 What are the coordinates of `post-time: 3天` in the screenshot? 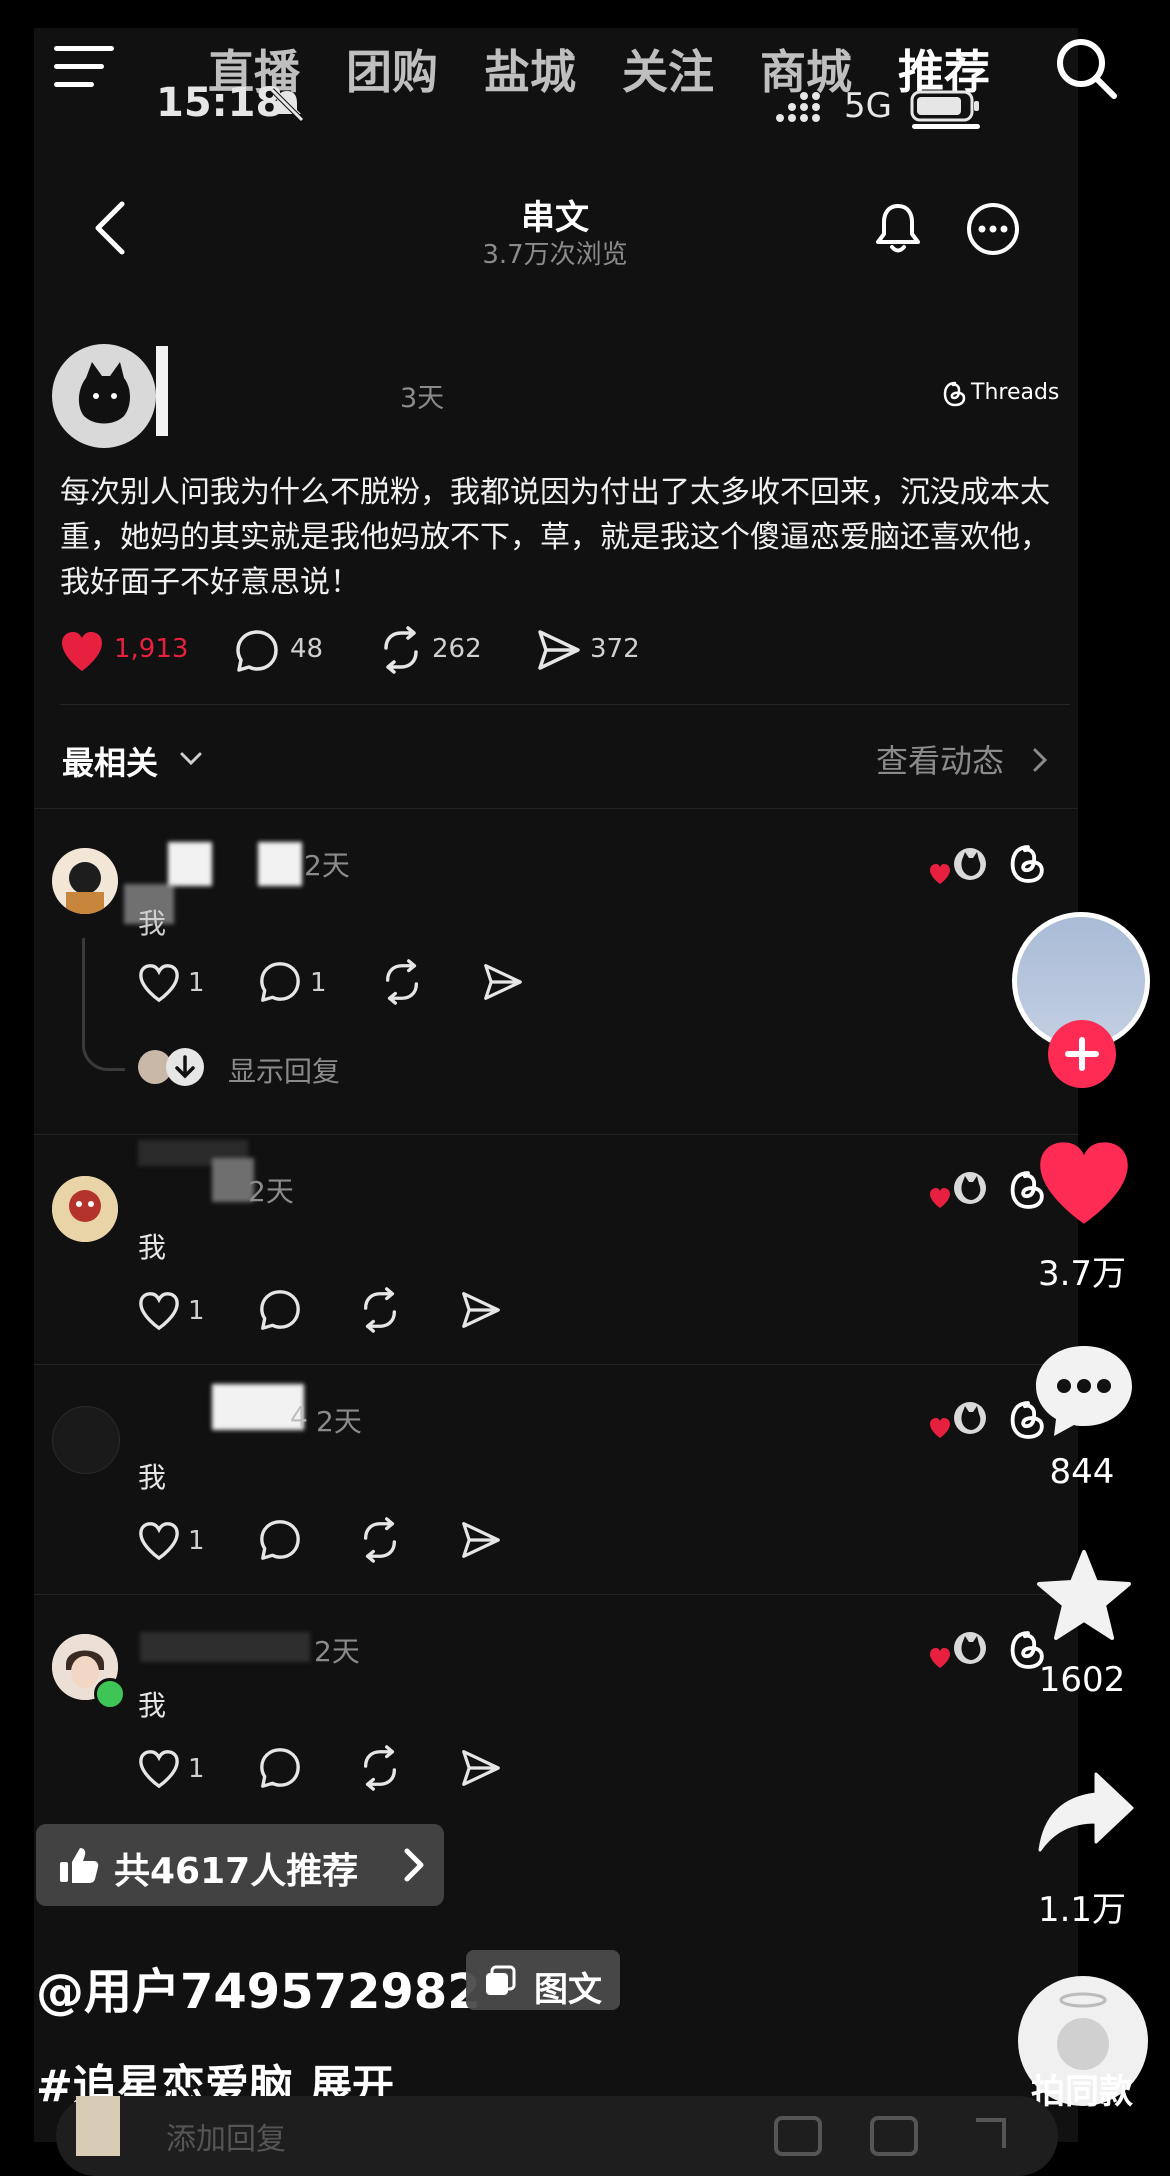 It's located at (422, 398).